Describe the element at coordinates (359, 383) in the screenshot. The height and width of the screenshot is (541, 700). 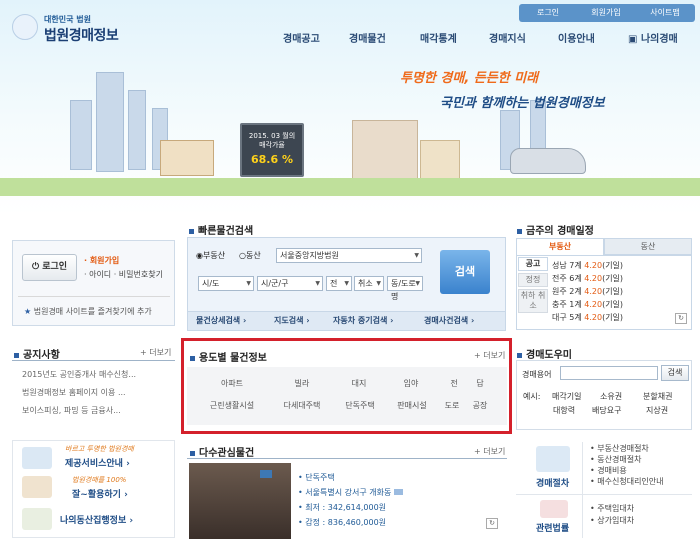
I see `category-land: 대지` at that location.